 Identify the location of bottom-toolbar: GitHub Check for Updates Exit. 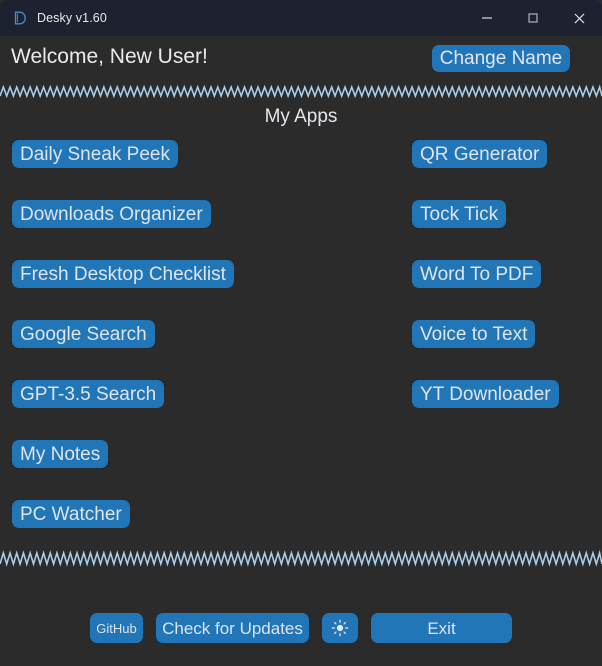
(301, 628).